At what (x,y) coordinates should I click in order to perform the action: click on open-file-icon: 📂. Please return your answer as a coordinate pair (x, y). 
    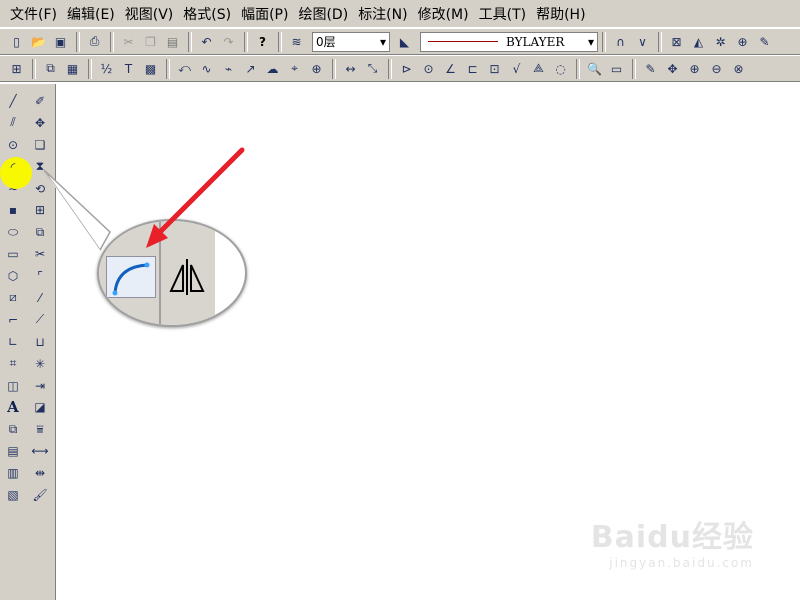
    Looking at the image, I should click on (38, 41).